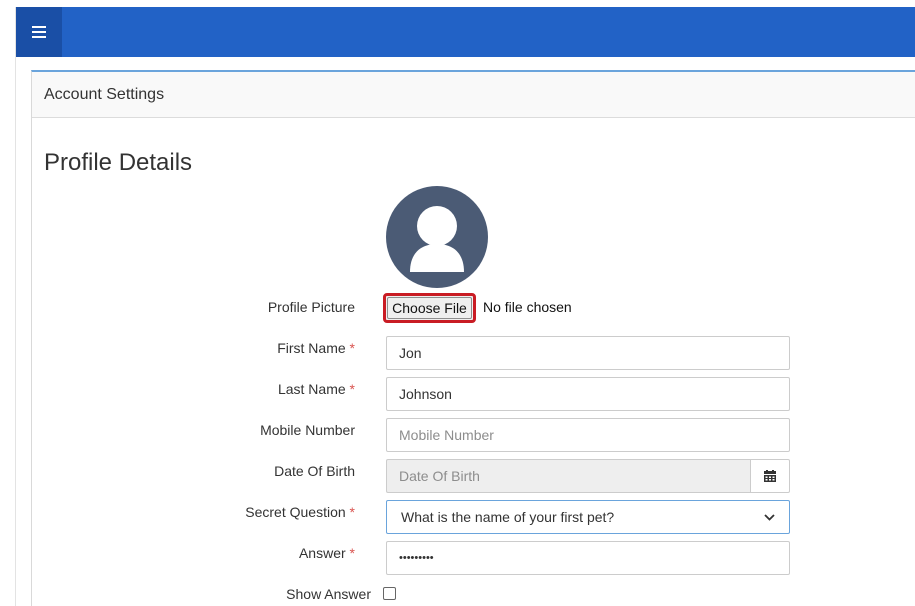 The width and height of the screenshot is (915, 606). I want to click on choose-file-button: Choose File, so click(429, 308).